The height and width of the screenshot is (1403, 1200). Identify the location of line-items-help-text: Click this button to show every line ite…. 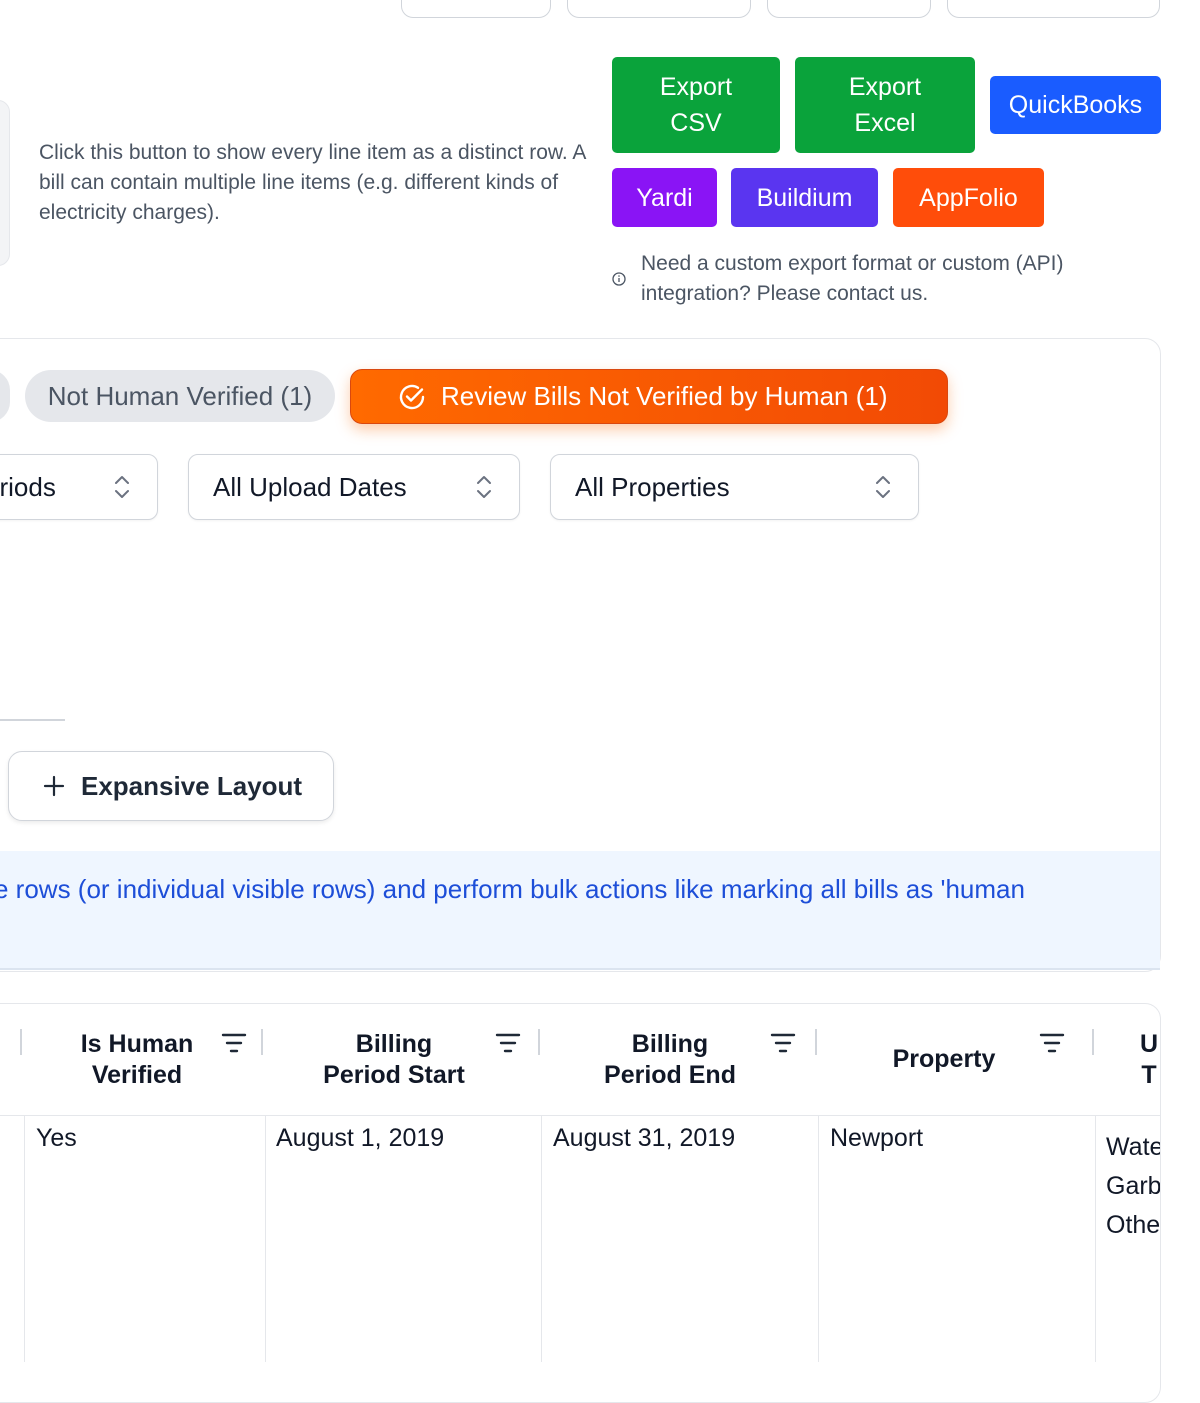
(312, 182).